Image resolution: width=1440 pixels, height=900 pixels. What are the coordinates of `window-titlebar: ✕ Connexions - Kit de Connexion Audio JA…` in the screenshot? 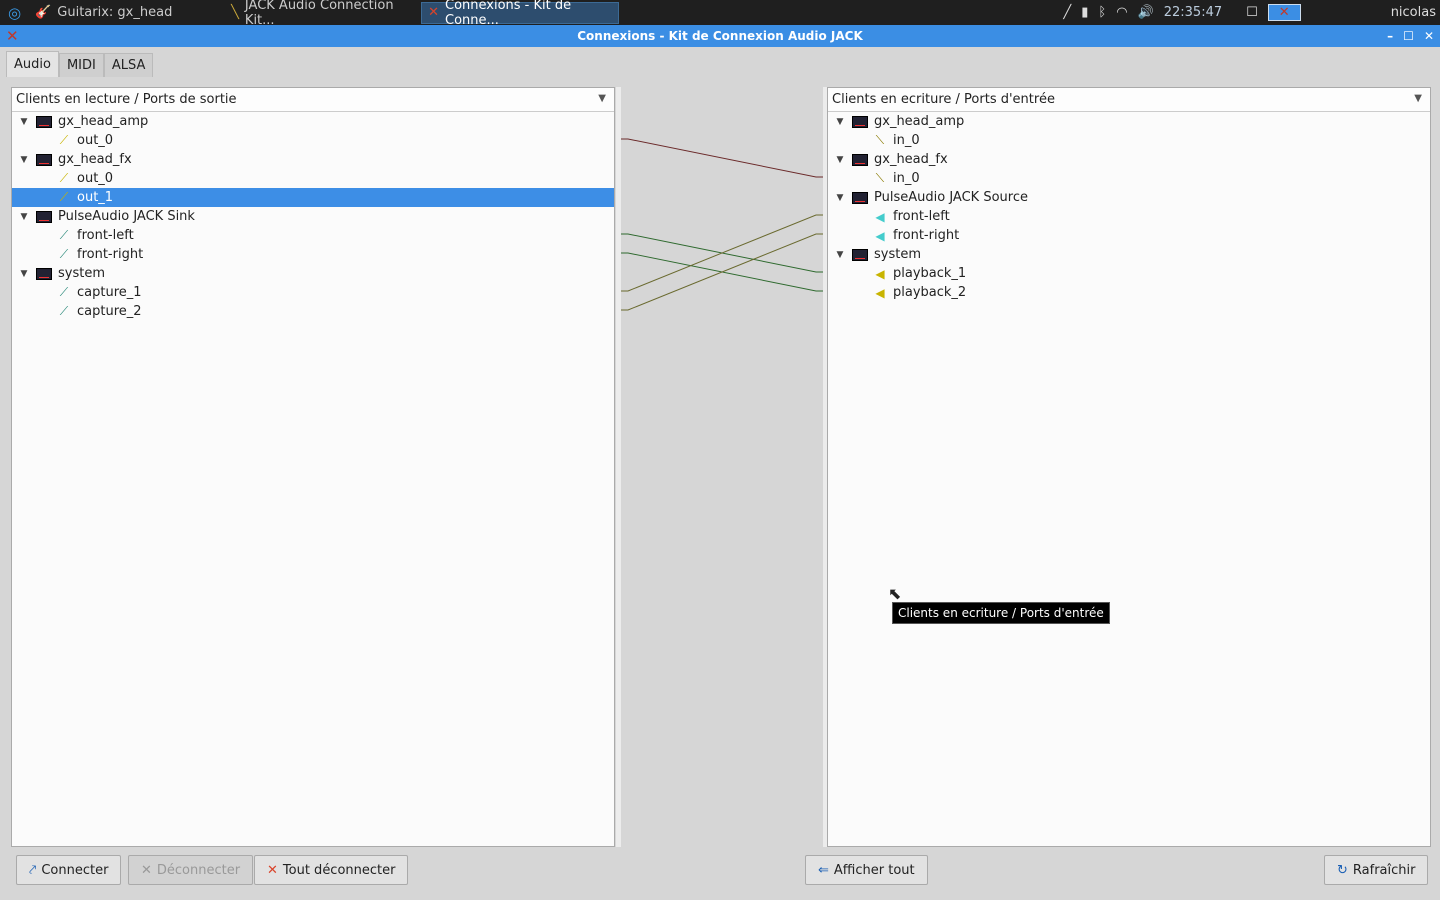 It's located at (720, 36).